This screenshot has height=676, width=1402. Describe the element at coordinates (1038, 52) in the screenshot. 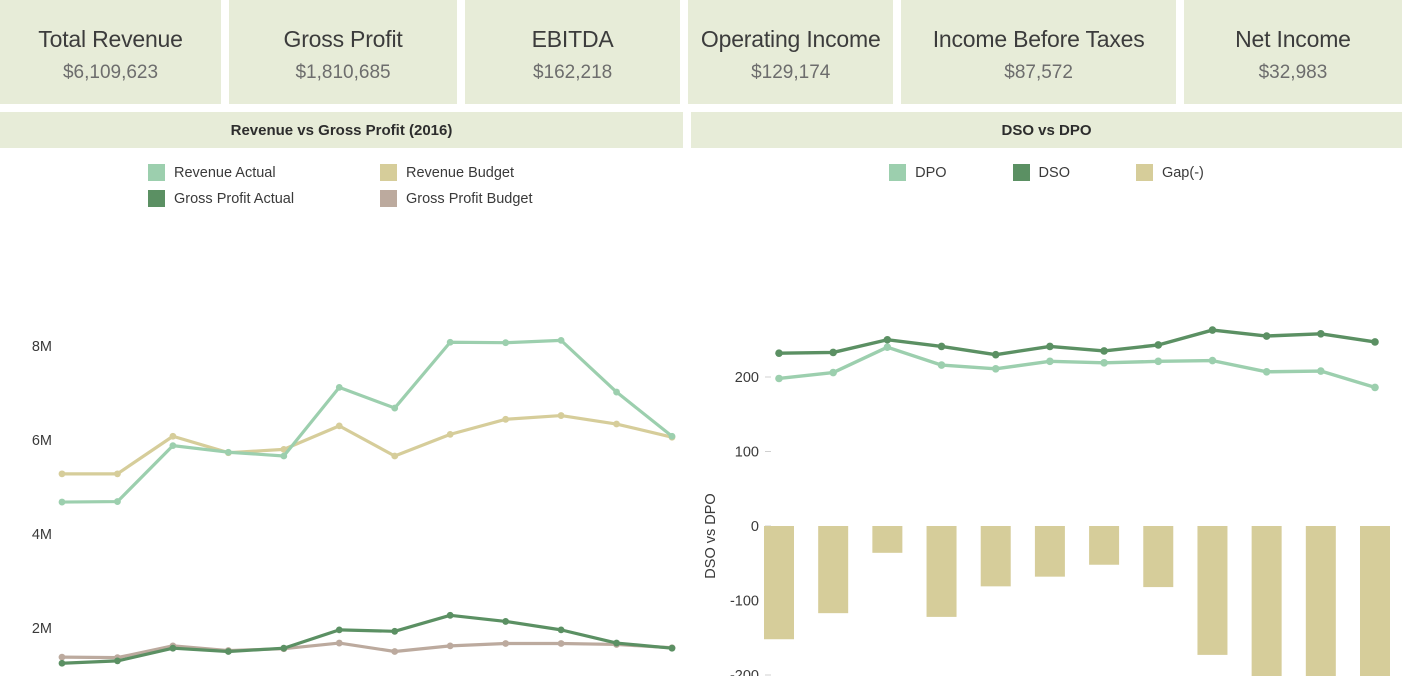

I see `kpi-card: Income Before Taxes $87,572` at that location.